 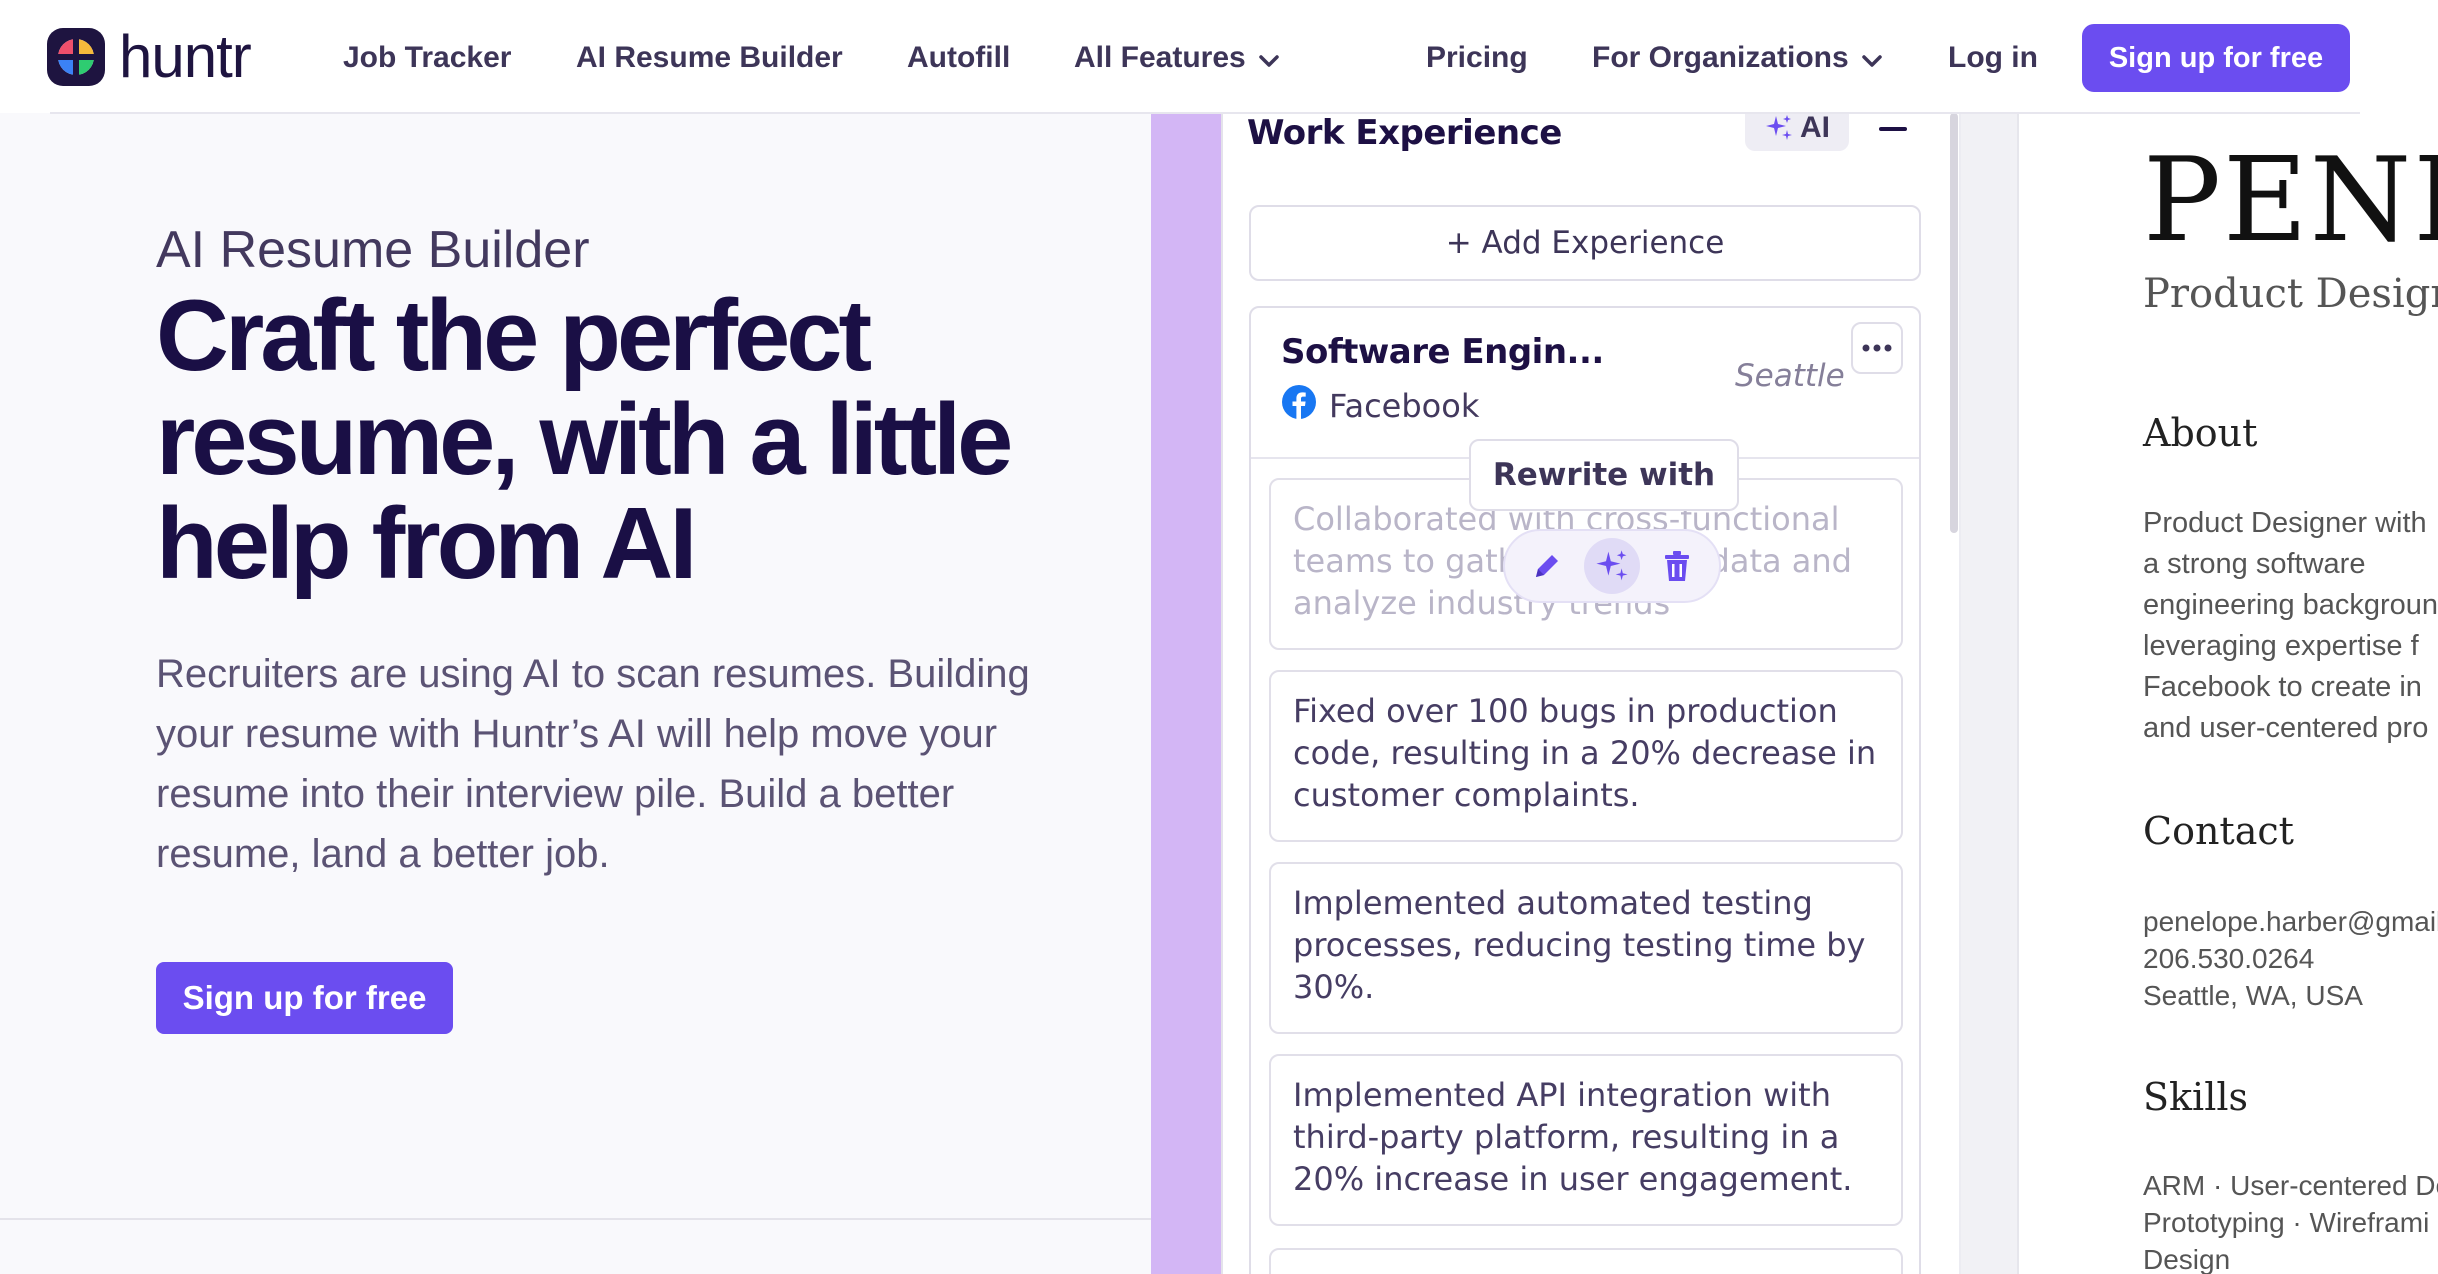 What do you see at coordinates (2187, 1259) in the screenshot?
I see `skills-line: Design` at bounding box center [2187, 1259].